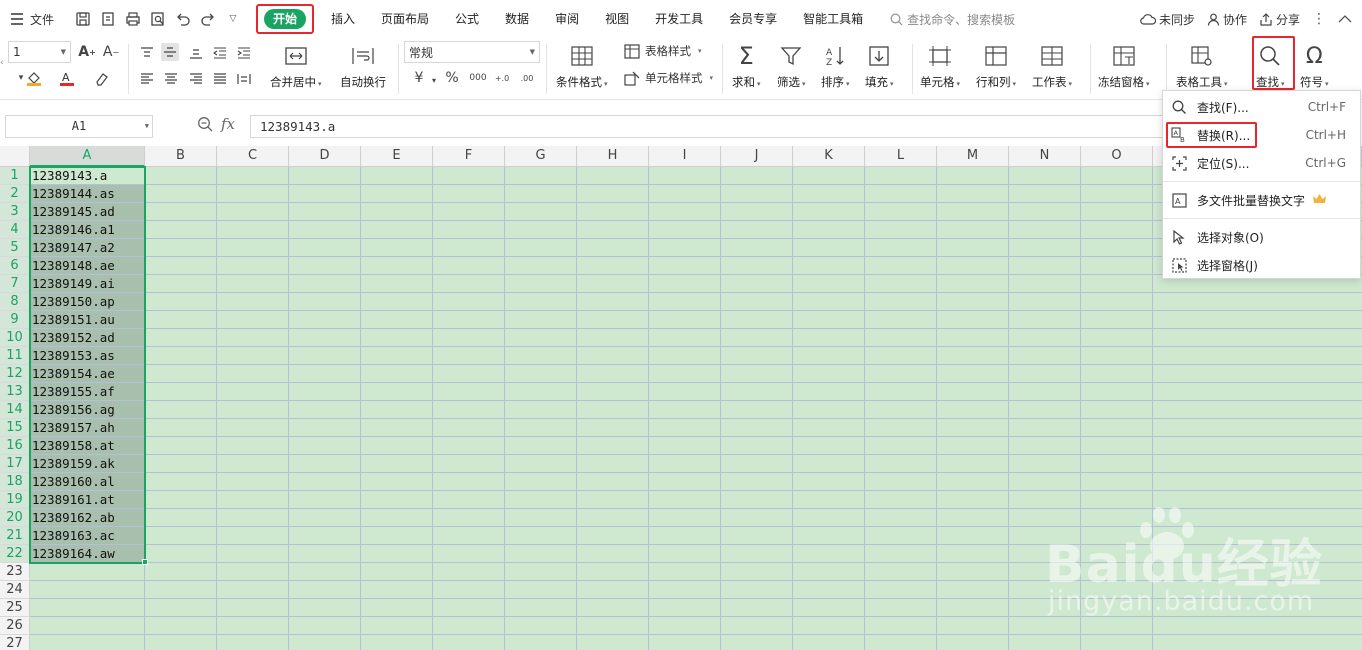 The width and height of the screenshot is (1362, 650). I want to click on tab-page-layout: 页面布局, so click(405, 19).